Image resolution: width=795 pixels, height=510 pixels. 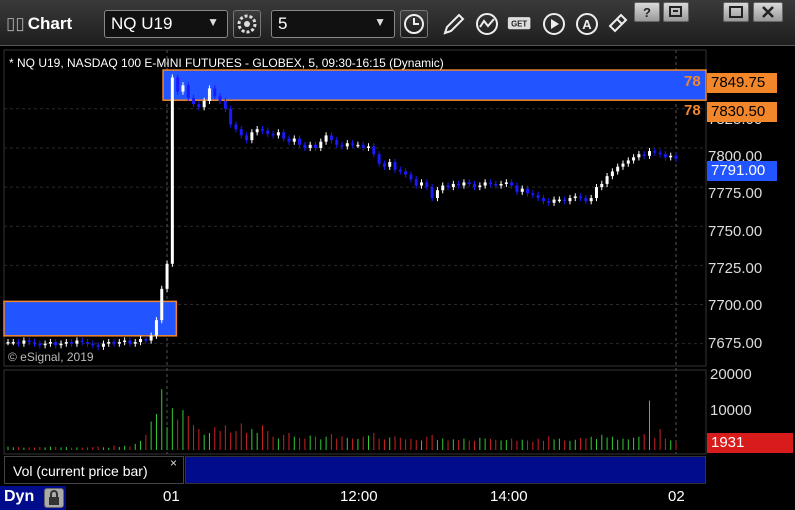 What do you see at coordinates (742, 112) in the screenshot?
I see `lower-line-flag: 7830.50` at bounding box center [742, 112].